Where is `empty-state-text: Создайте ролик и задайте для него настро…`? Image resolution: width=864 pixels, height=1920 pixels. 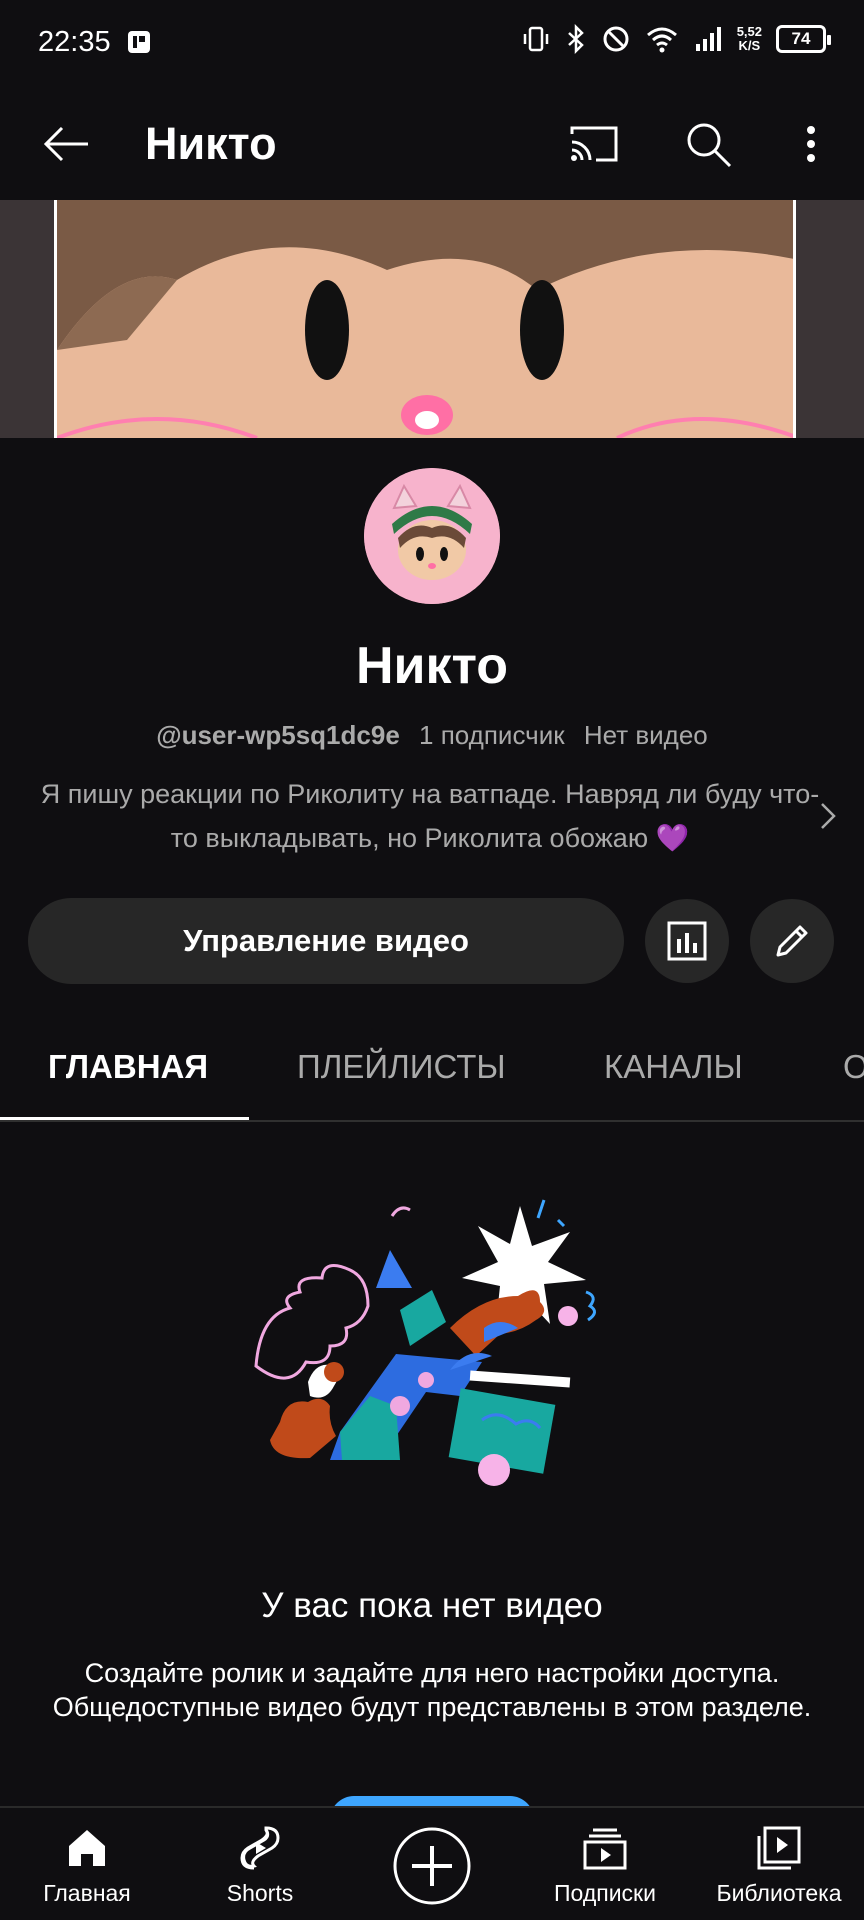
empty-state-text: Создайте ролик и задайте для него настро… is located at coordinates (432, 1690).